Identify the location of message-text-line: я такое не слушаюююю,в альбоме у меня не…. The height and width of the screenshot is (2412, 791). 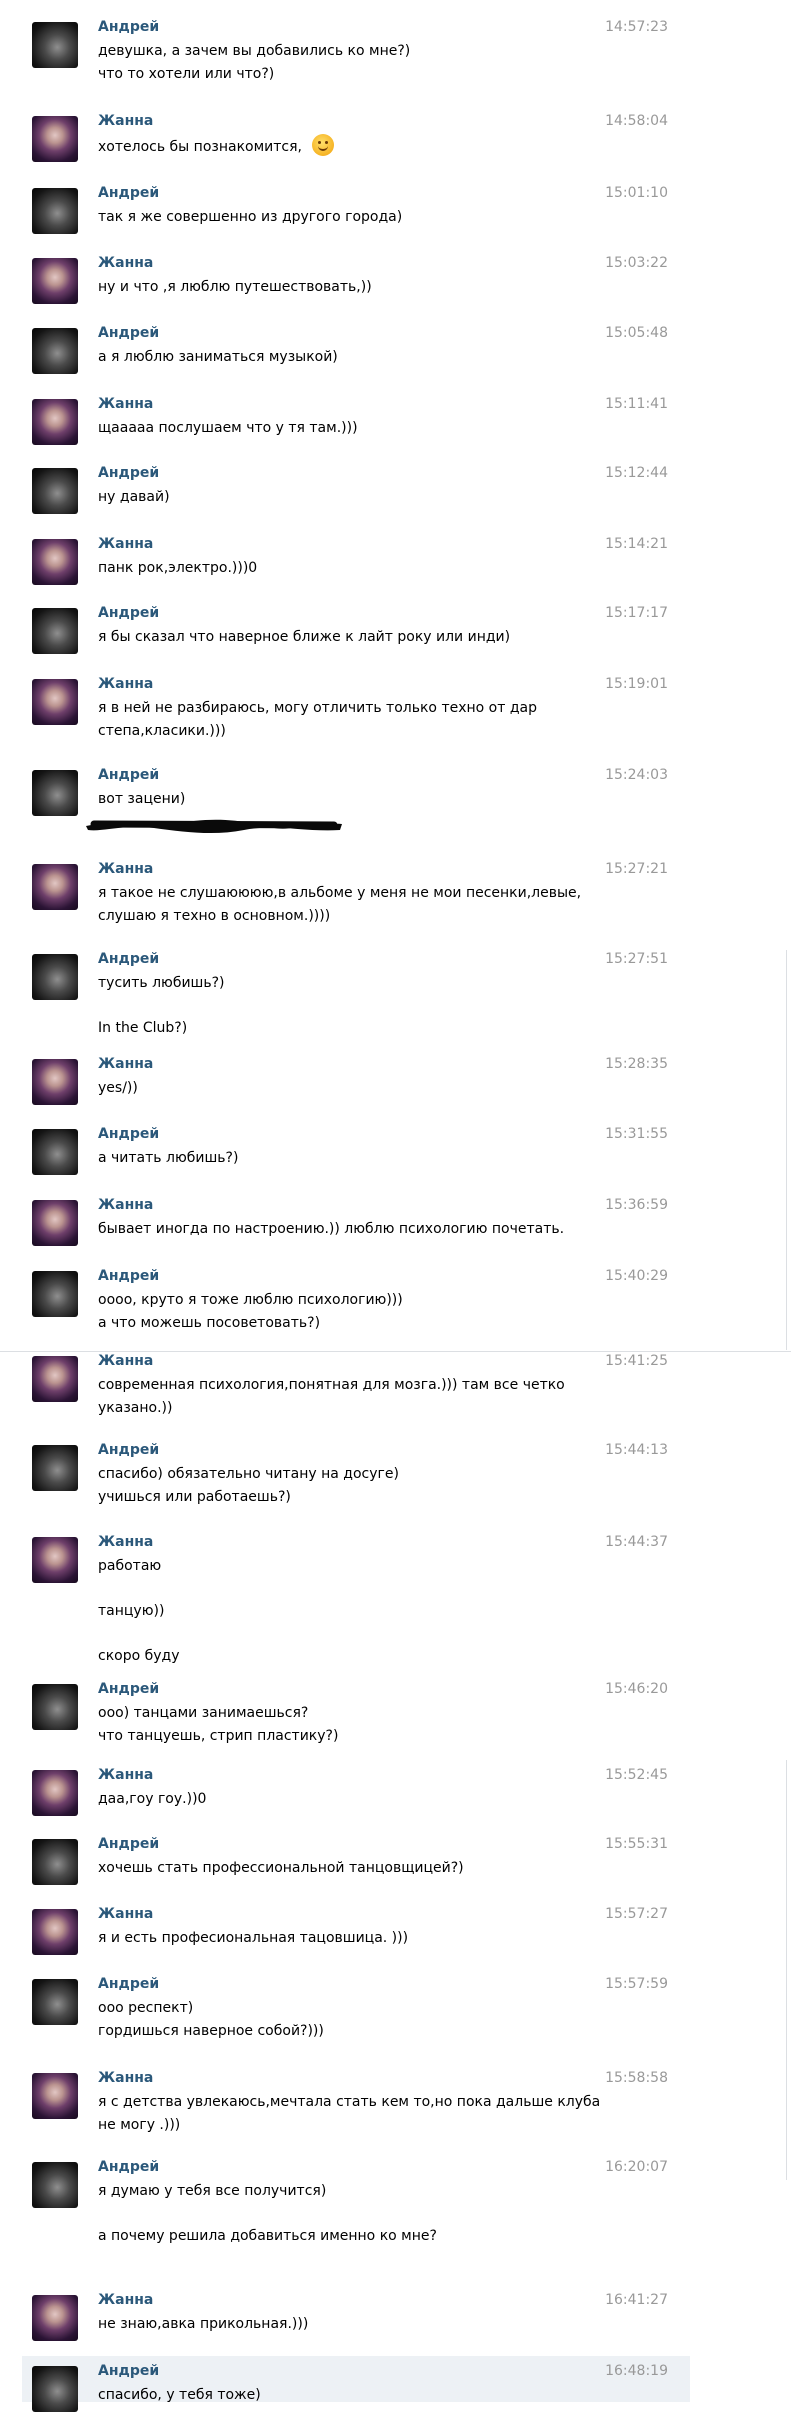
(340, 893).